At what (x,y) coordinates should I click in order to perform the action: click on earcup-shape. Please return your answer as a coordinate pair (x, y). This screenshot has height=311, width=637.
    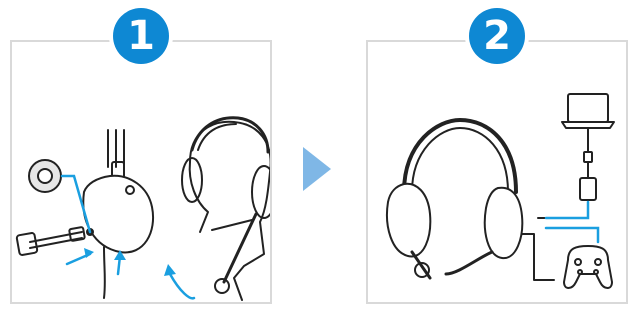
    Looking at the image, I should click on (118, 214).